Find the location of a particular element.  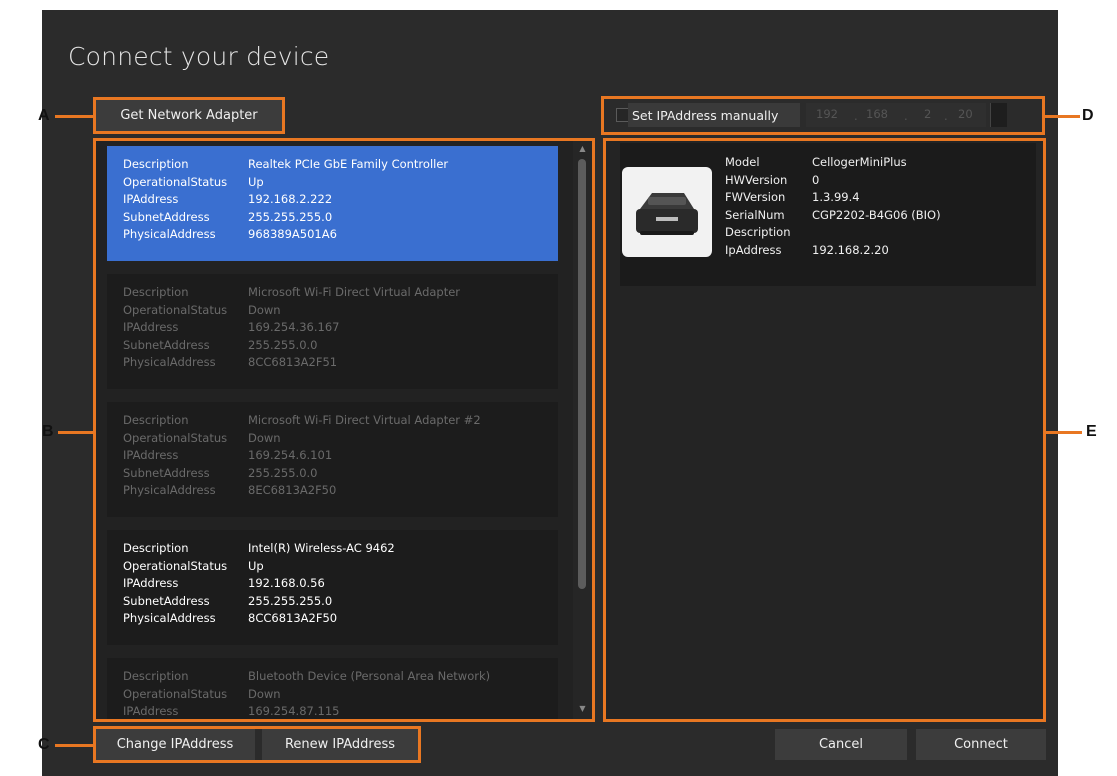

callout-line-b is located at coordinates (75, 432).